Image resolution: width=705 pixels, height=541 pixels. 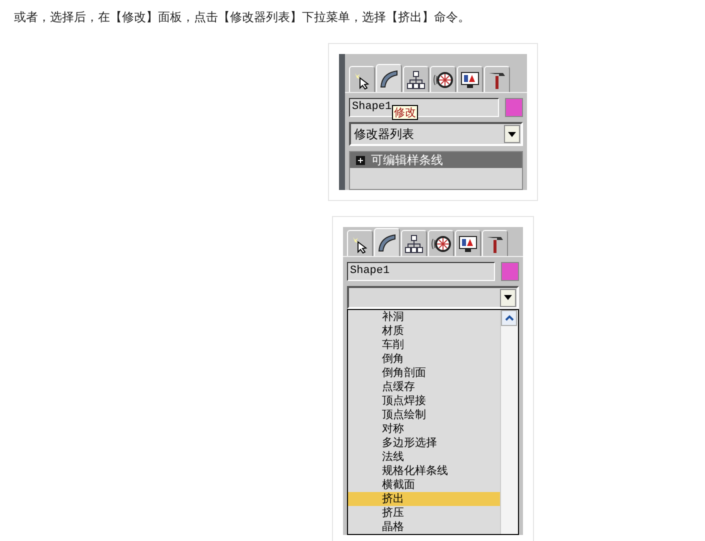 I want to click on instruction-text: 或者，选择后，在【修改】面板，点击【修改器列表】下拉菜单，选择【挤出】命令。, so click(x=242, y=17).